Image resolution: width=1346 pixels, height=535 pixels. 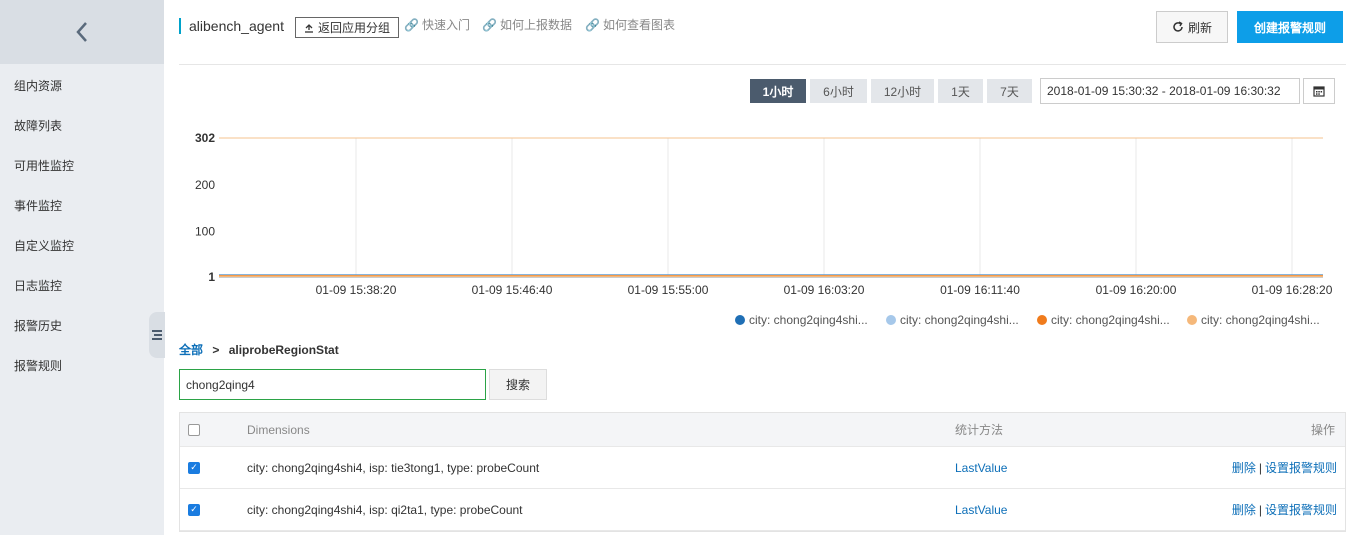 I want to click on quick-start-label: 快速入门, so click(x=445, y=25).